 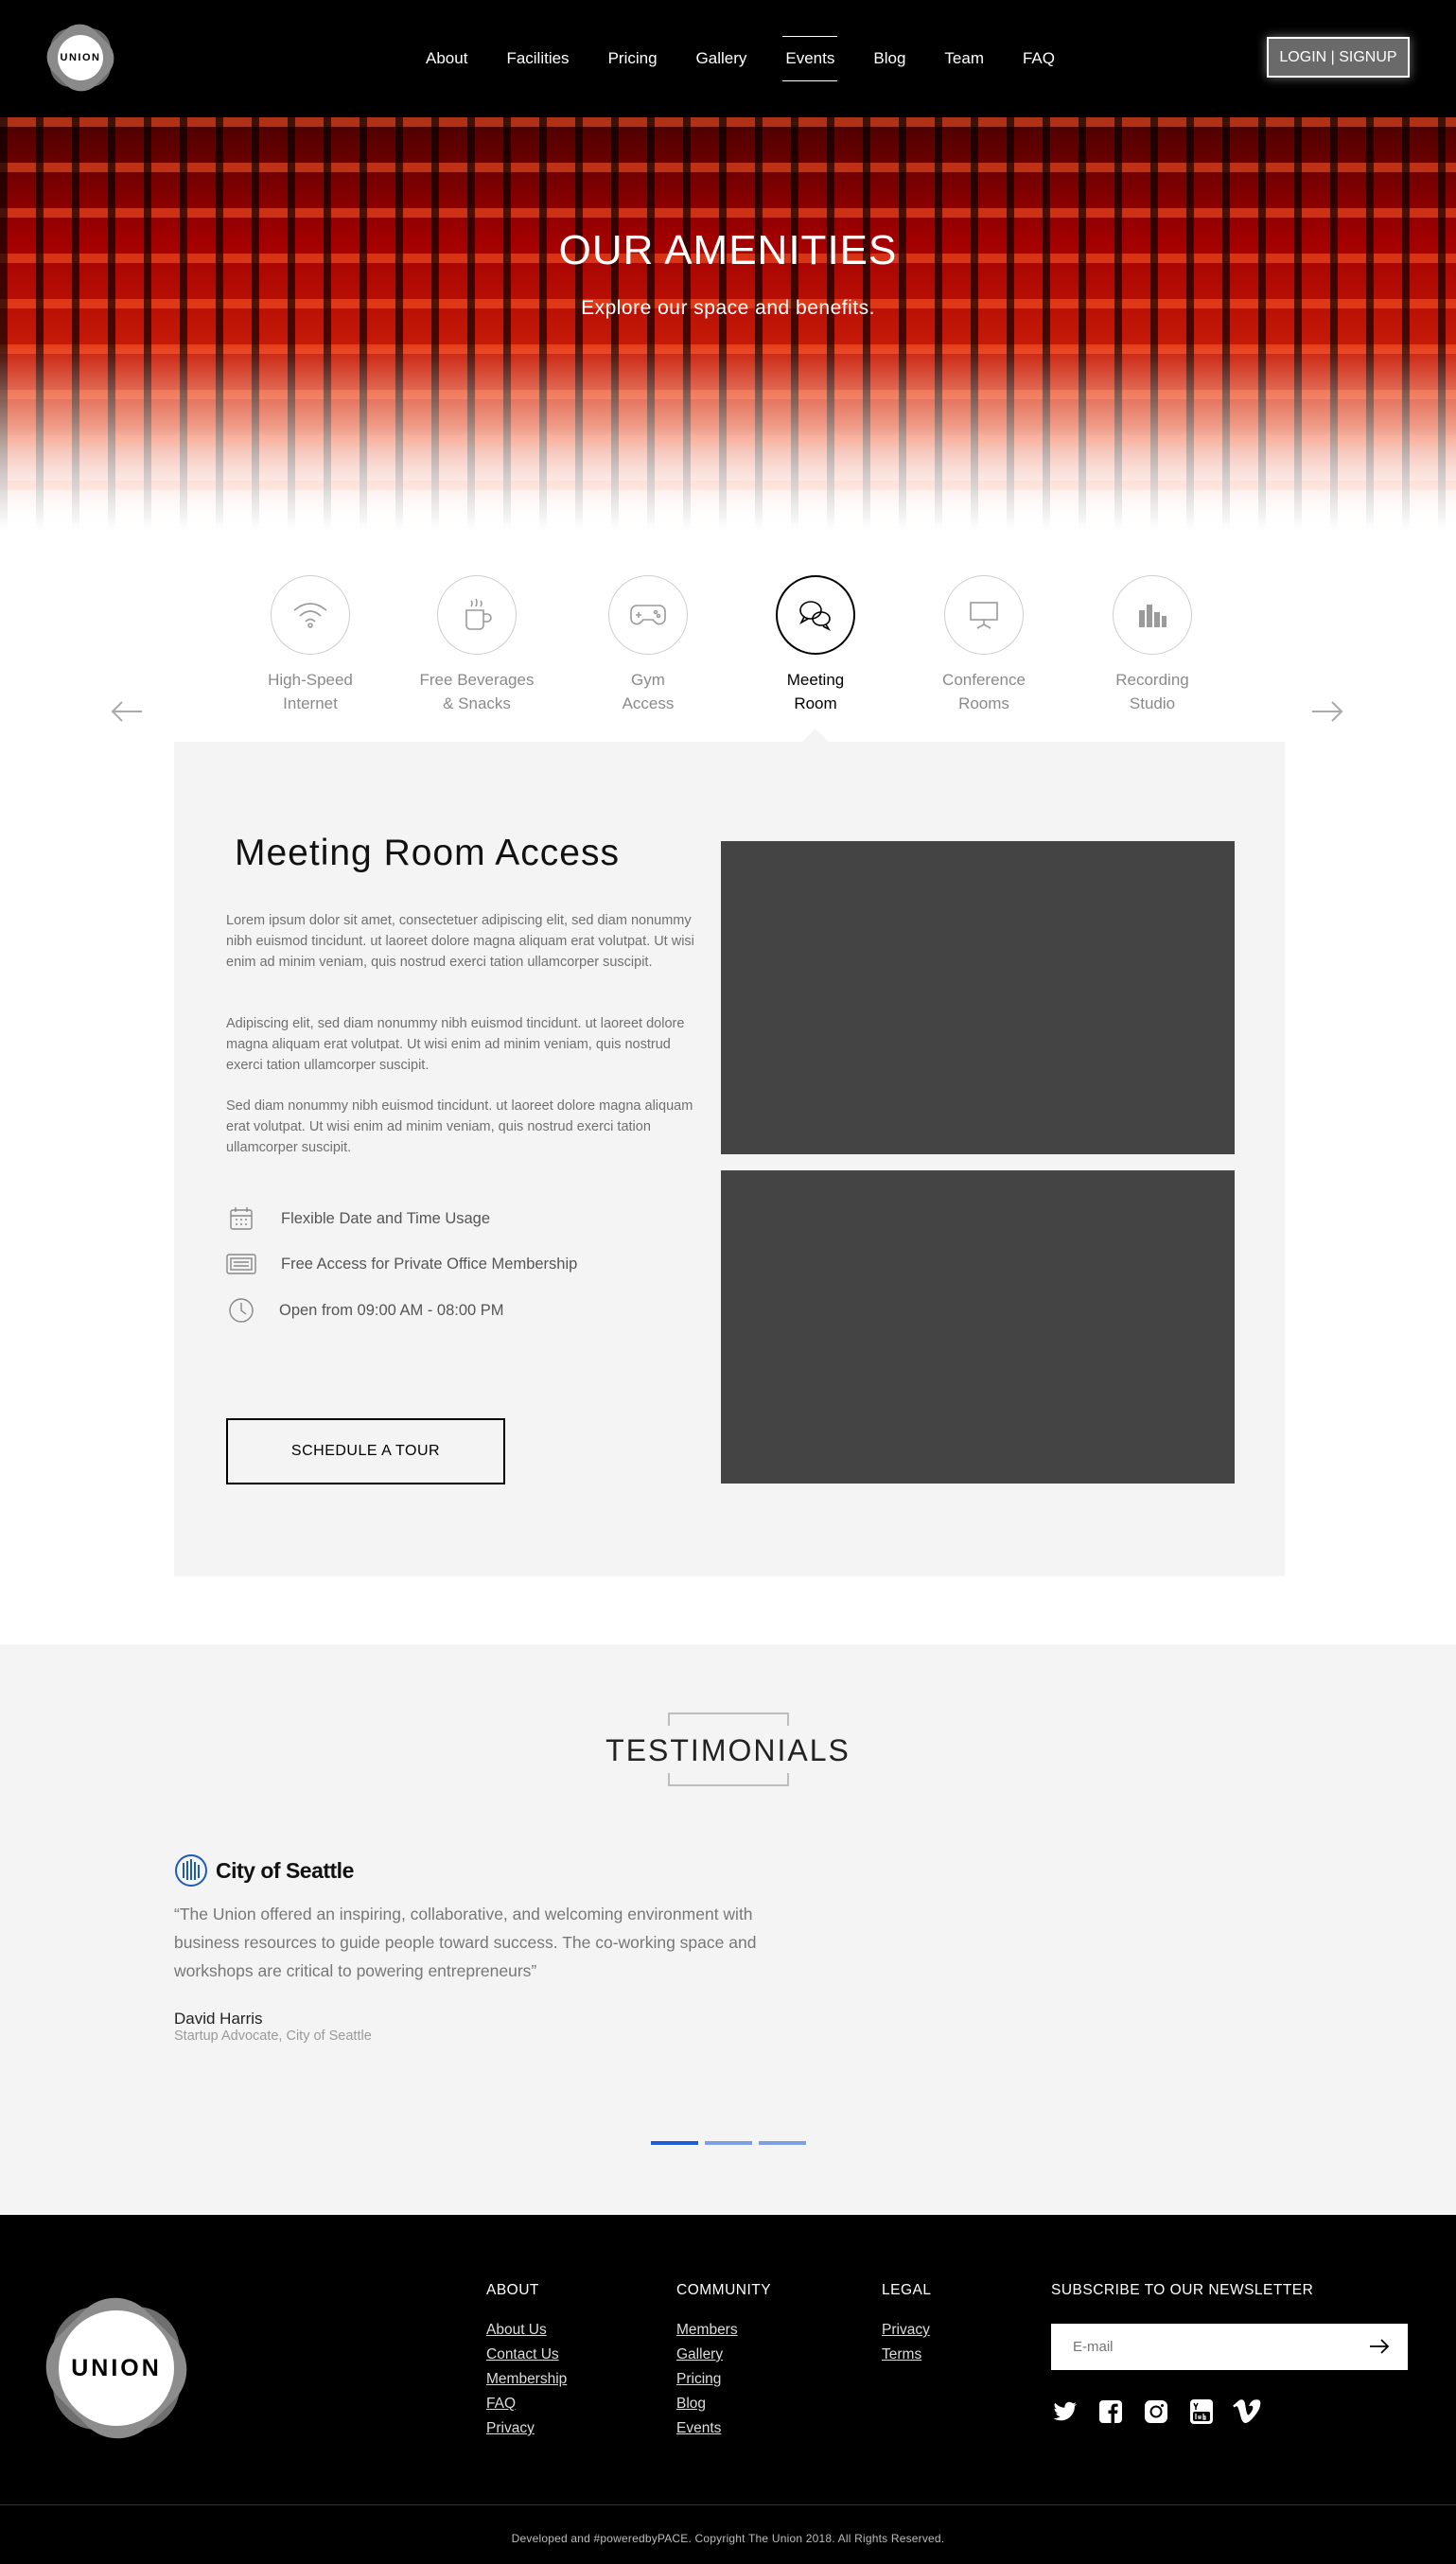 I want to click on footer-link: Contact Us, so click(x=526, y=2355).